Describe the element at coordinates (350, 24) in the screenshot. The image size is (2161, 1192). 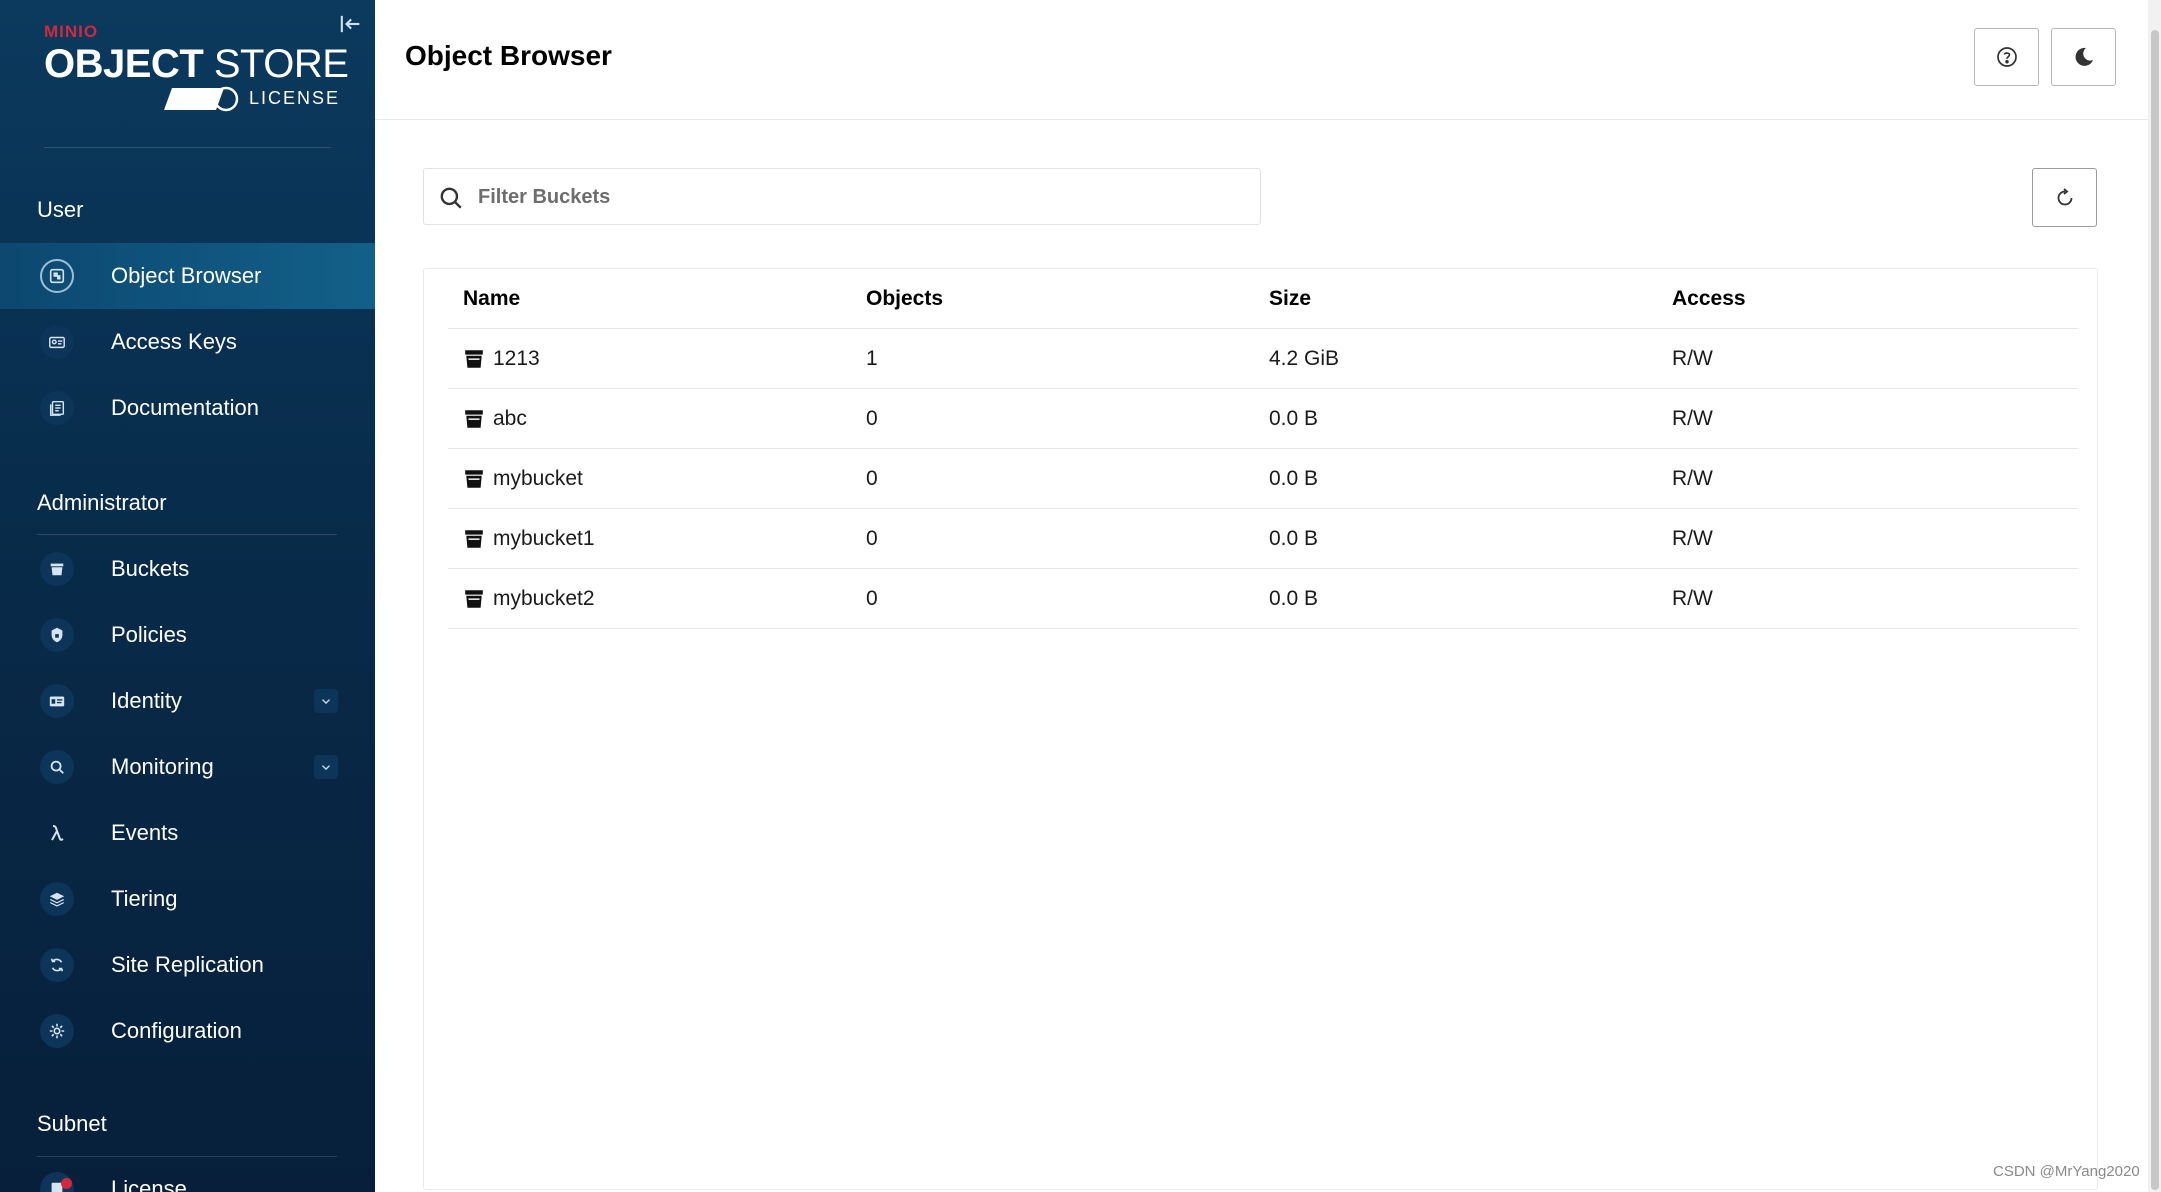
I see `collapse-sidebar-icon` at that location.